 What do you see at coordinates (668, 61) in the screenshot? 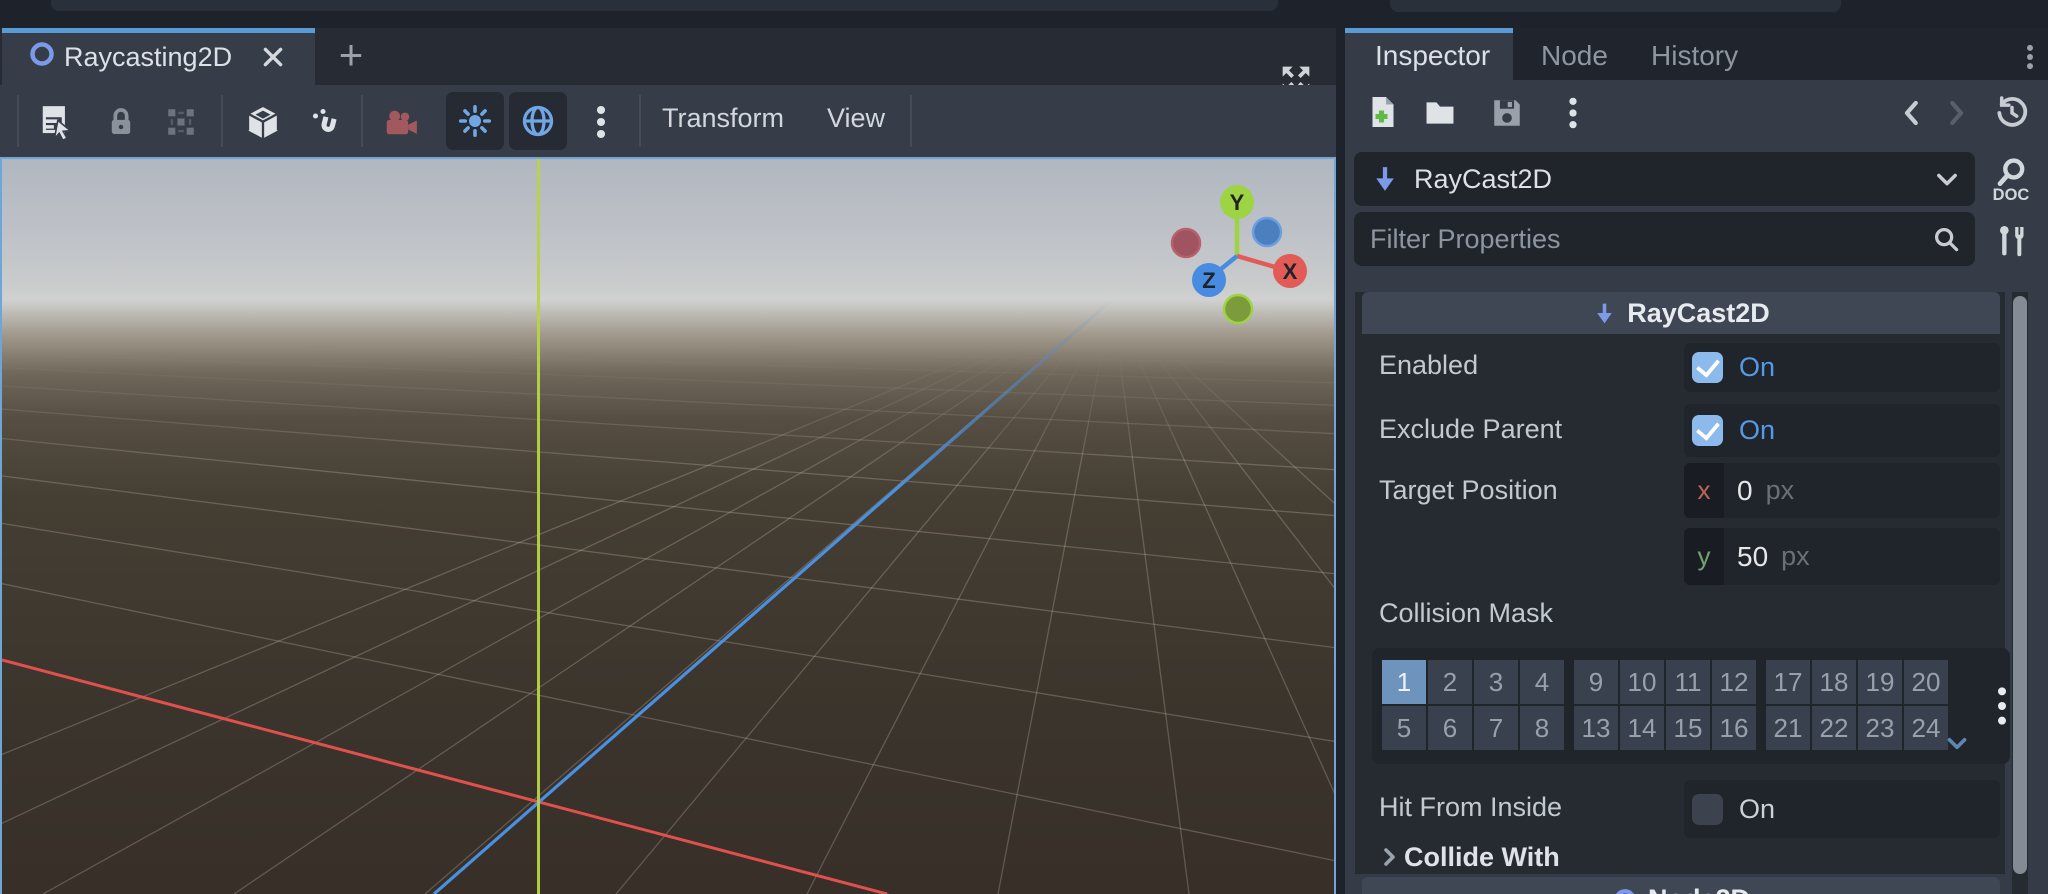
I see `scene-tab-bar: Raycasting2D +` at bounding box center [668, 61].